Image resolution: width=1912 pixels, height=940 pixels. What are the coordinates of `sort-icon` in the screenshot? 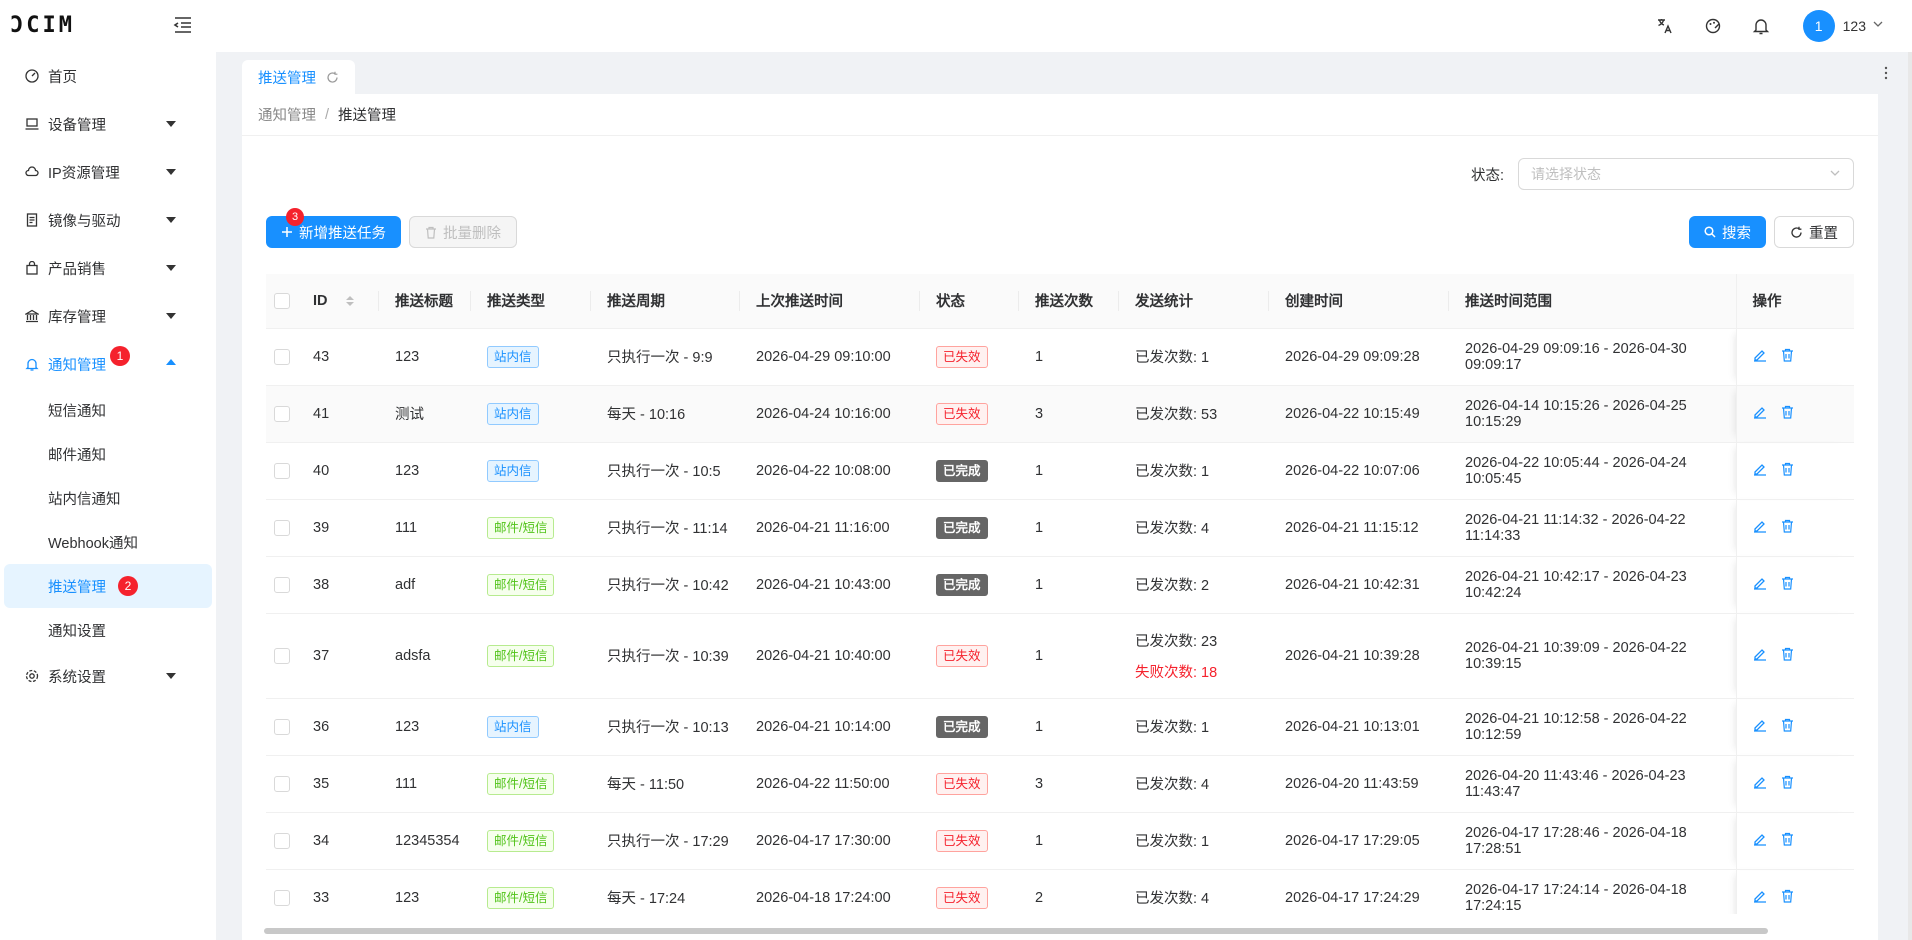 It's located at (349, 300).